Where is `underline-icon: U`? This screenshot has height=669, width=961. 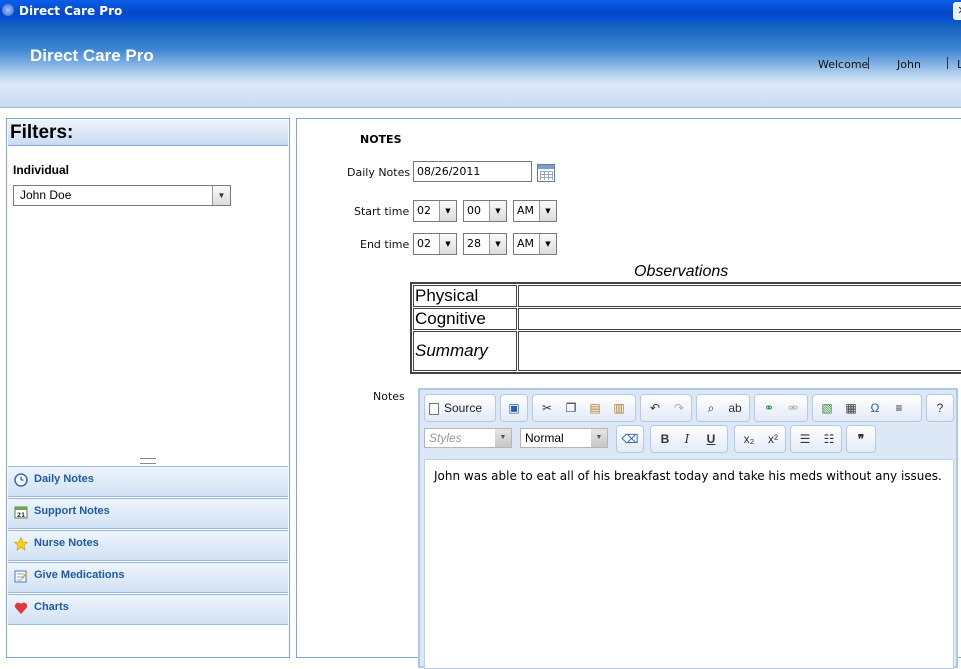 underline-icon: U is located at coordinates (711, 439).